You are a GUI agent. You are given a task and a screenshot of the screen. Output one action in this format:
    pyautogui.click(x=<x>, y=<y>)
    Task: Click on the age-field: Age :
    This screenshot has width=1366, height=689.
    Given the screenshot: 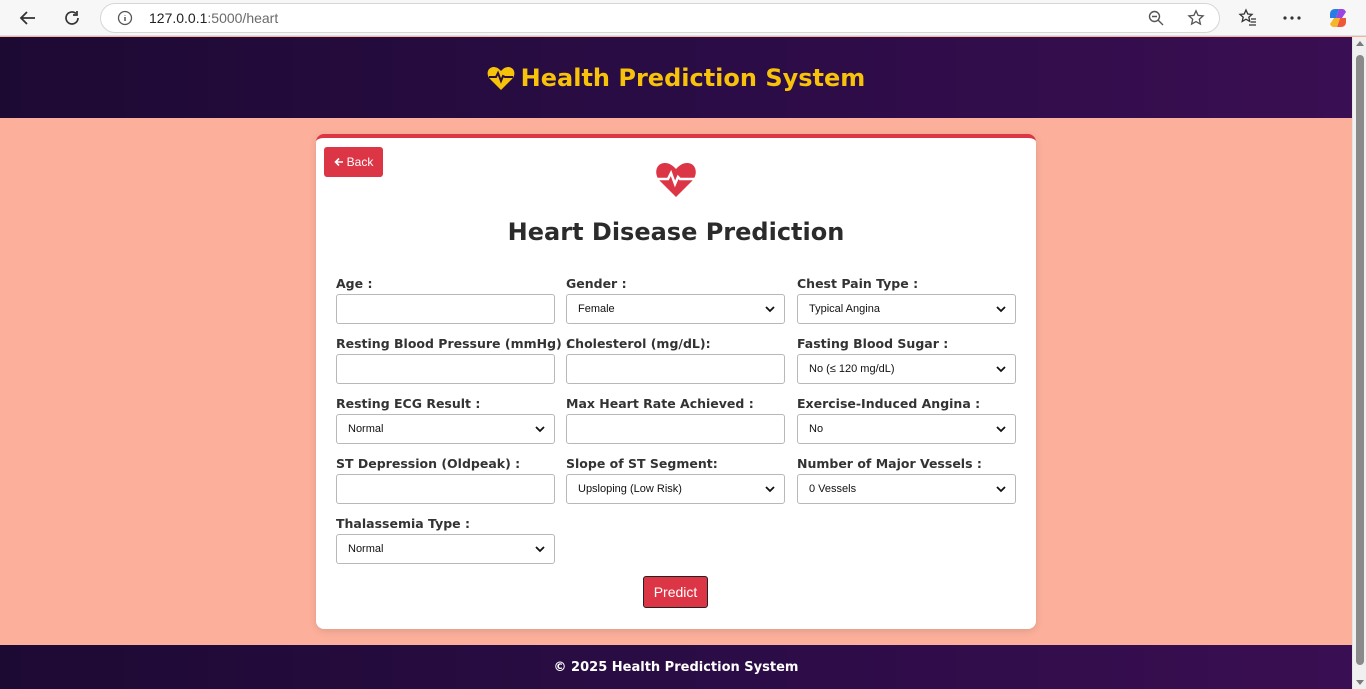 What is the action you would take?
    pyautogui.click(x=445, y=300)
    